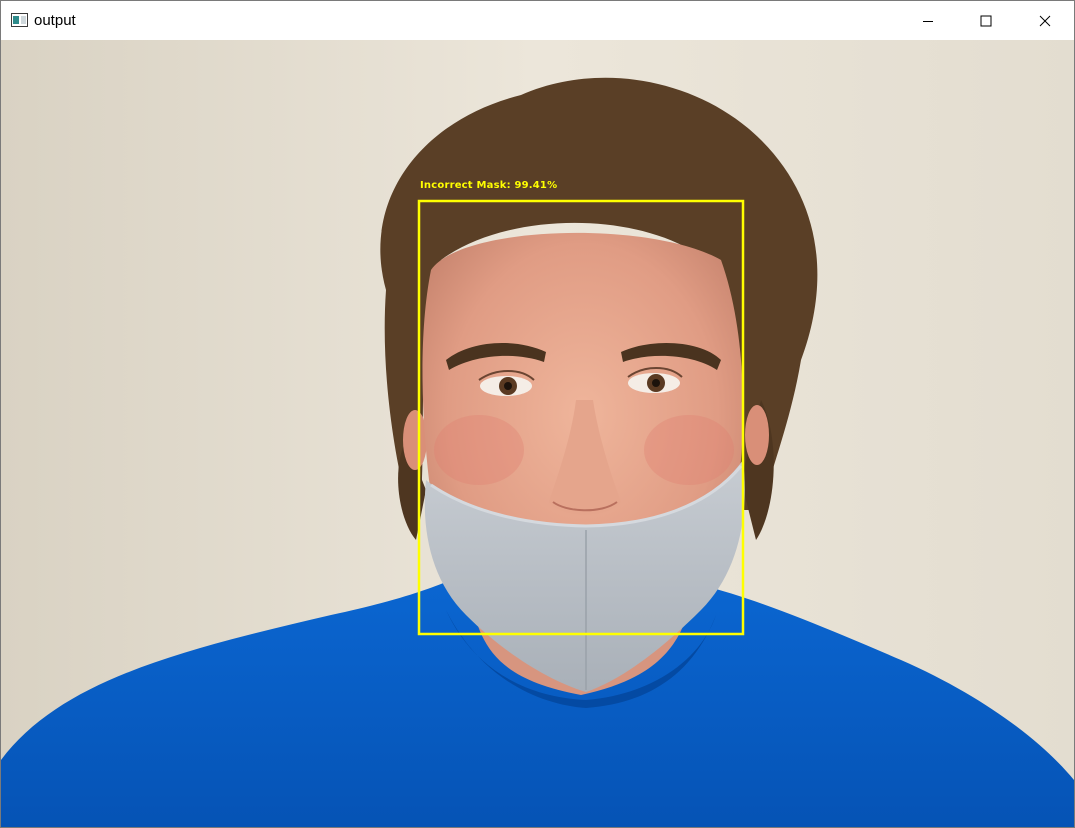 This screenshot has height=828, width=1075. I want to click on close-button, so click(1045, 20).